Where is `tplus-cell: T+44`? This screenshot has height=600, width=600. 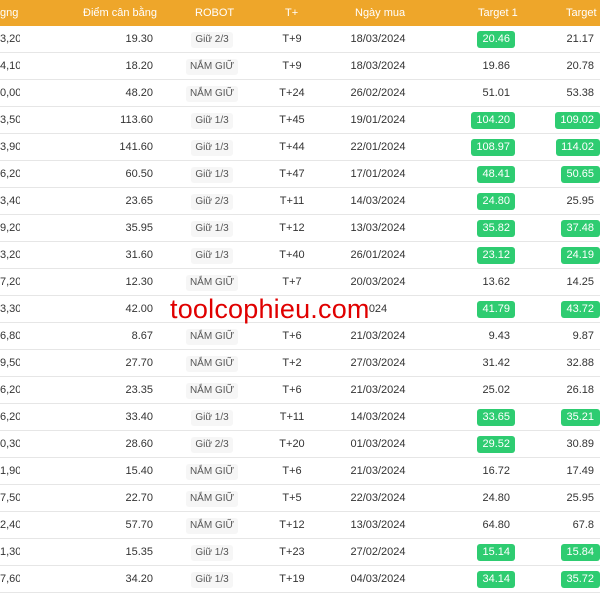 tplus-cell: T+44 is located at coordinates (292, 147).